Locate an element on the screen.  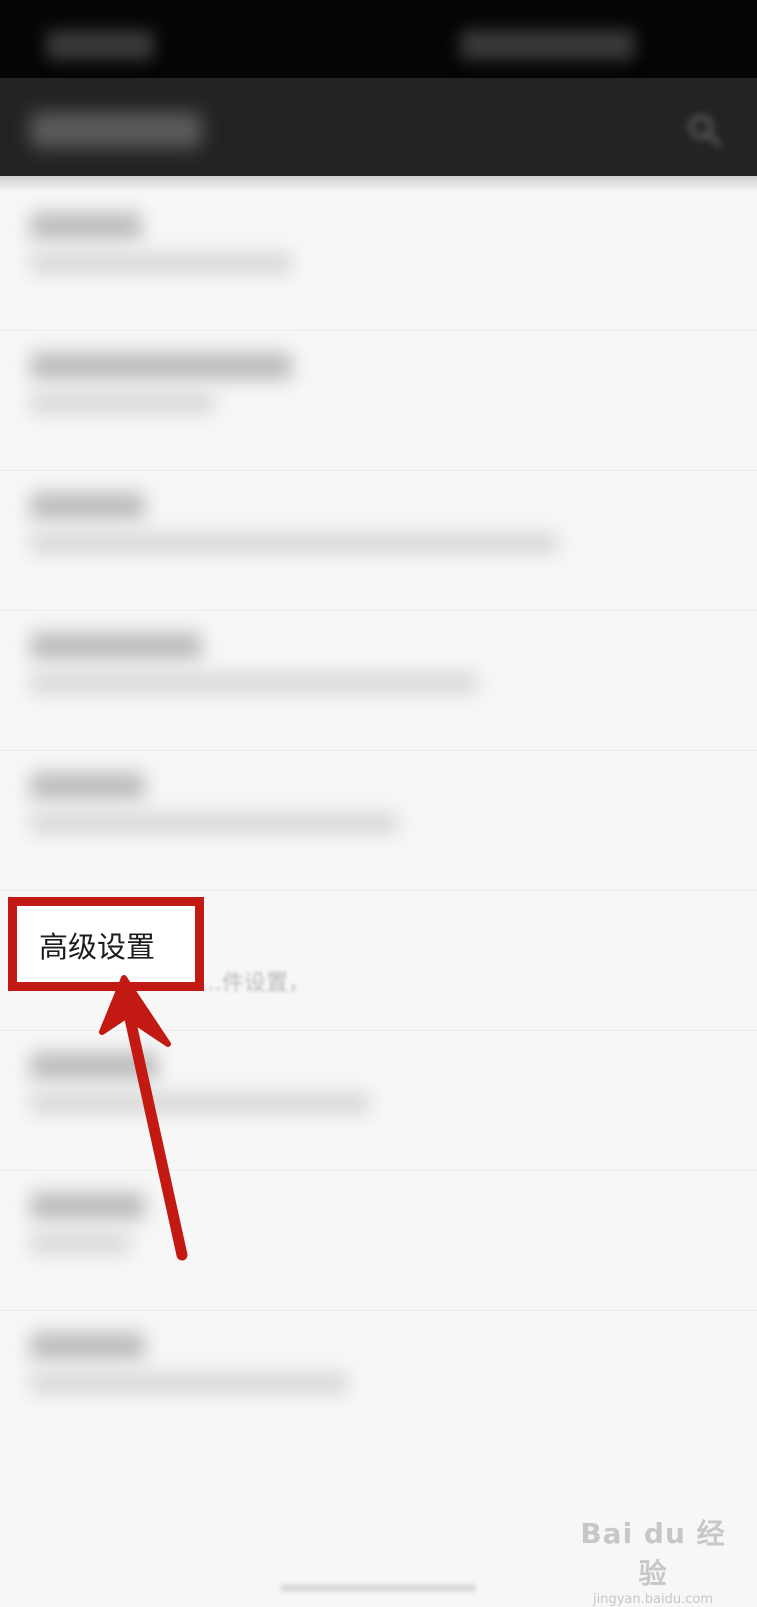
search-icon is located at coordinates (704, 130).